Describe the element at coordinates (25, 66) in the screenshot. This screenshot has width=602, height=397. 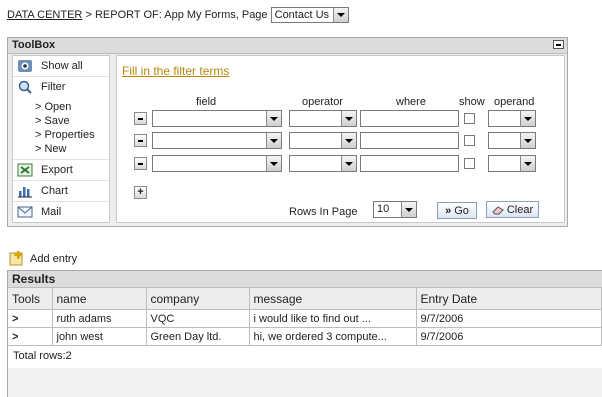
I see `eye-icon` at that location.